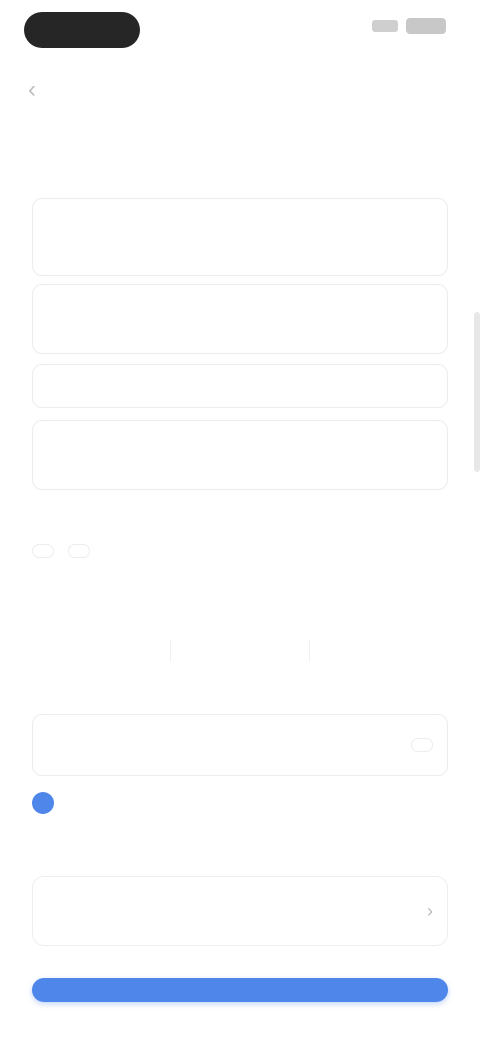  Describe the element at coordinates (426, 26) in the screenshot. I see `battery-icon` at that location.